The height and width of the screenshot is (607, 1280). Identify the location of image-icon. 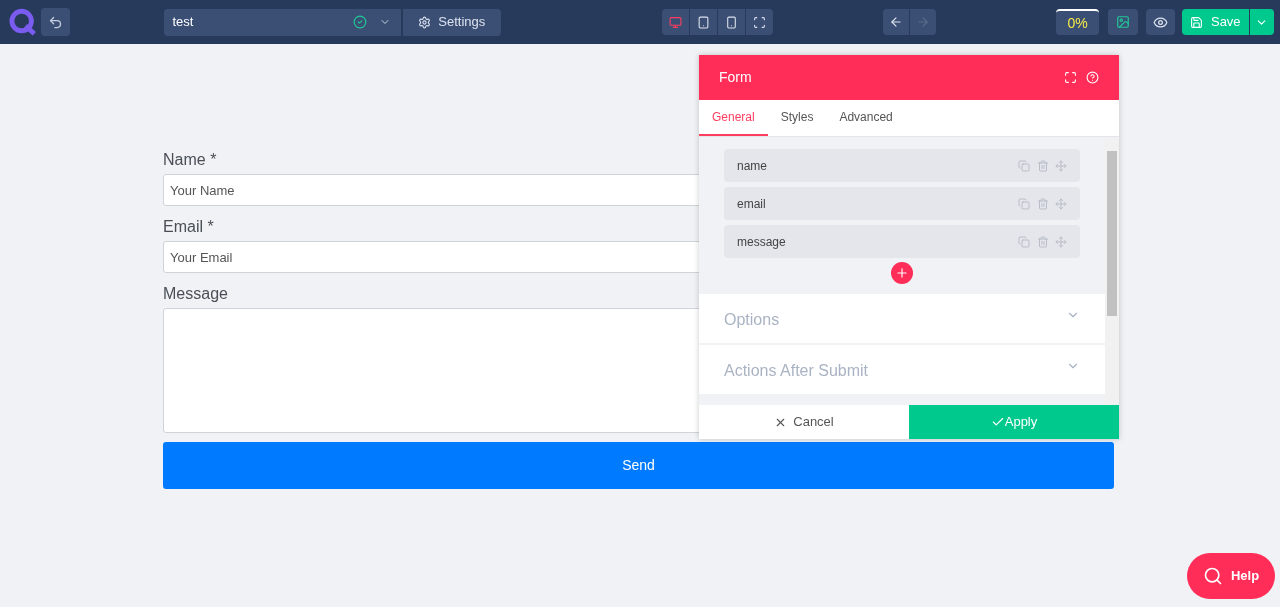
(1123, 22).